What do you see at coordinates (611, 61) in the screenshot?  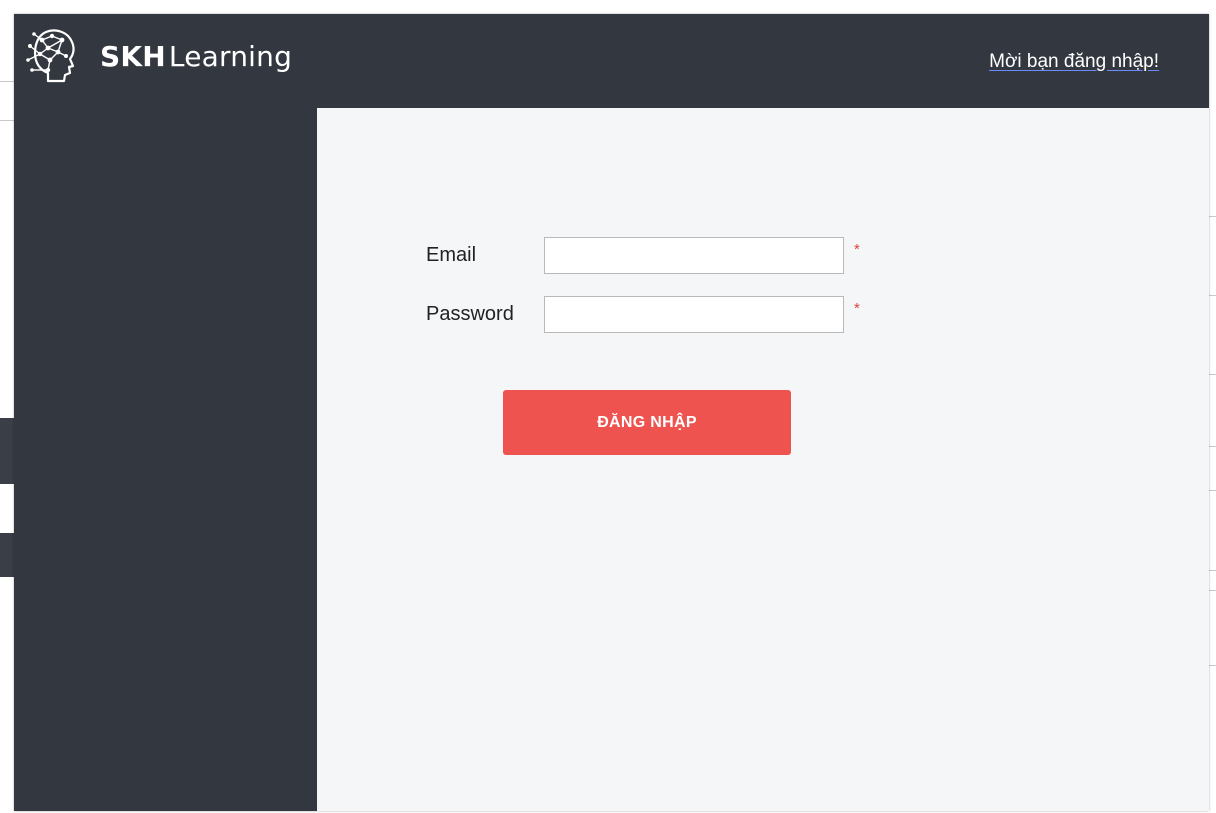 I see `modal-header: SKH Learning Mời bạn đăng nhập!` at bounding box center [611, 61].